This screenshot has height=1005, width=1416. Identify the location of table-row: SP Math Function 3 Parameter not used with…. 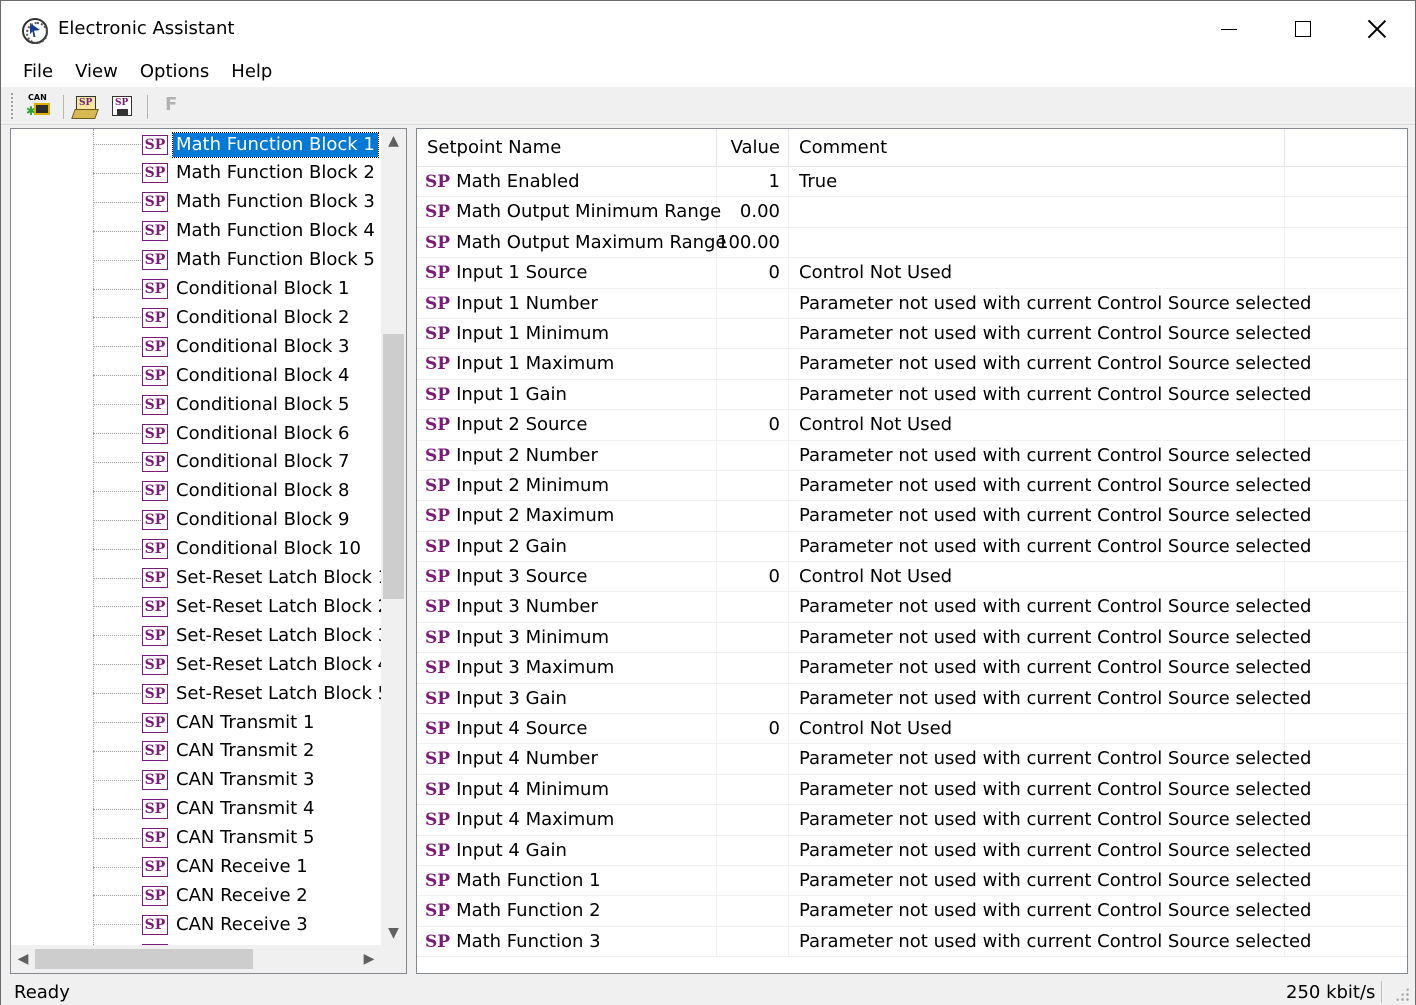
(912, 942).